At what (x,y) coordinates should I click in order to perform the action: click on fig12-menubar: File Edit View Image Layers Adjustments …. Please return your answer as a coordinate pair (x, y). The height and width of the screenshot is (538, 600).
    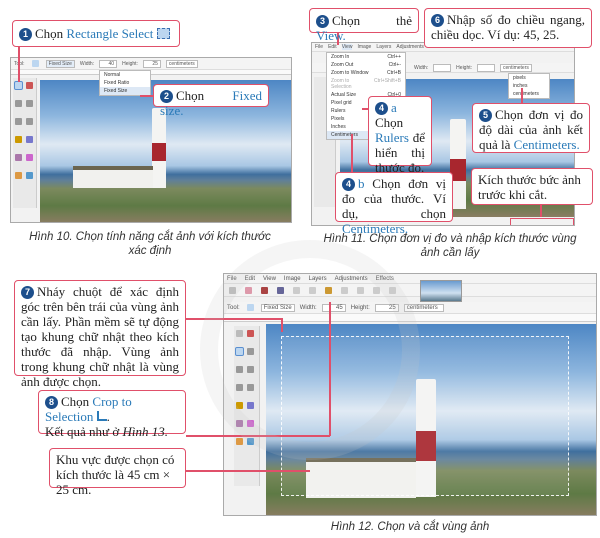
    Looking at the image, I should click on (410, 279).